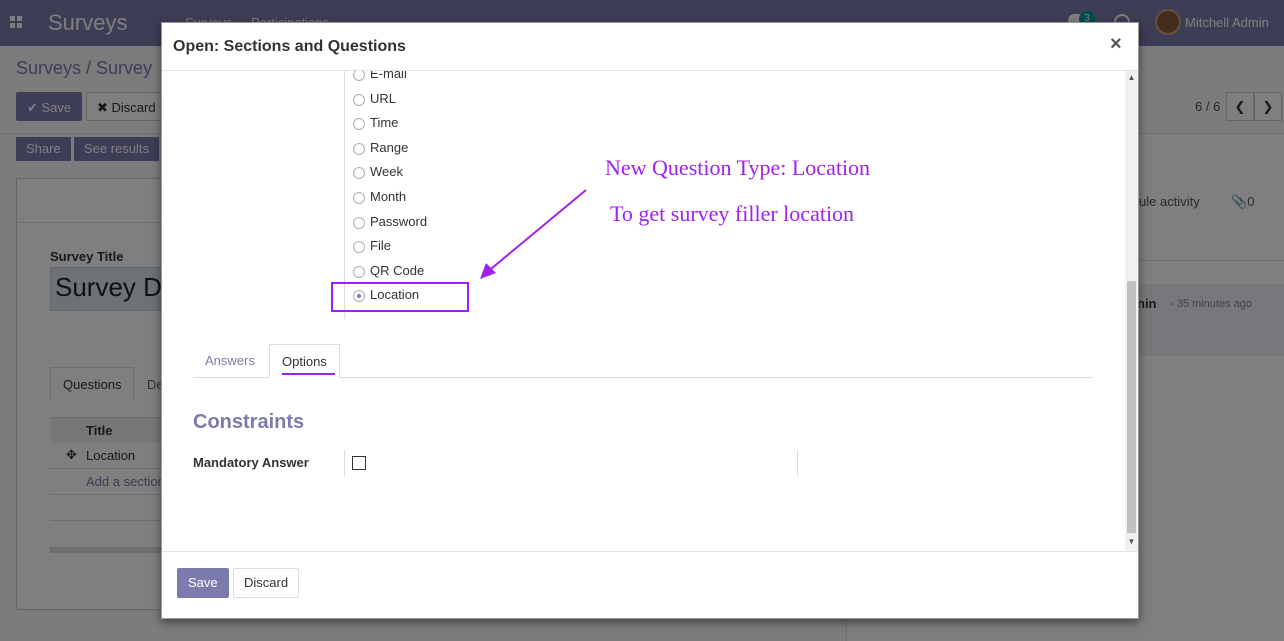  What do you see at coordinates (251, 462) in the screenshot?
I see `mandatory-answer-label: Mandatory Answer` at bounding box center [251, 462].